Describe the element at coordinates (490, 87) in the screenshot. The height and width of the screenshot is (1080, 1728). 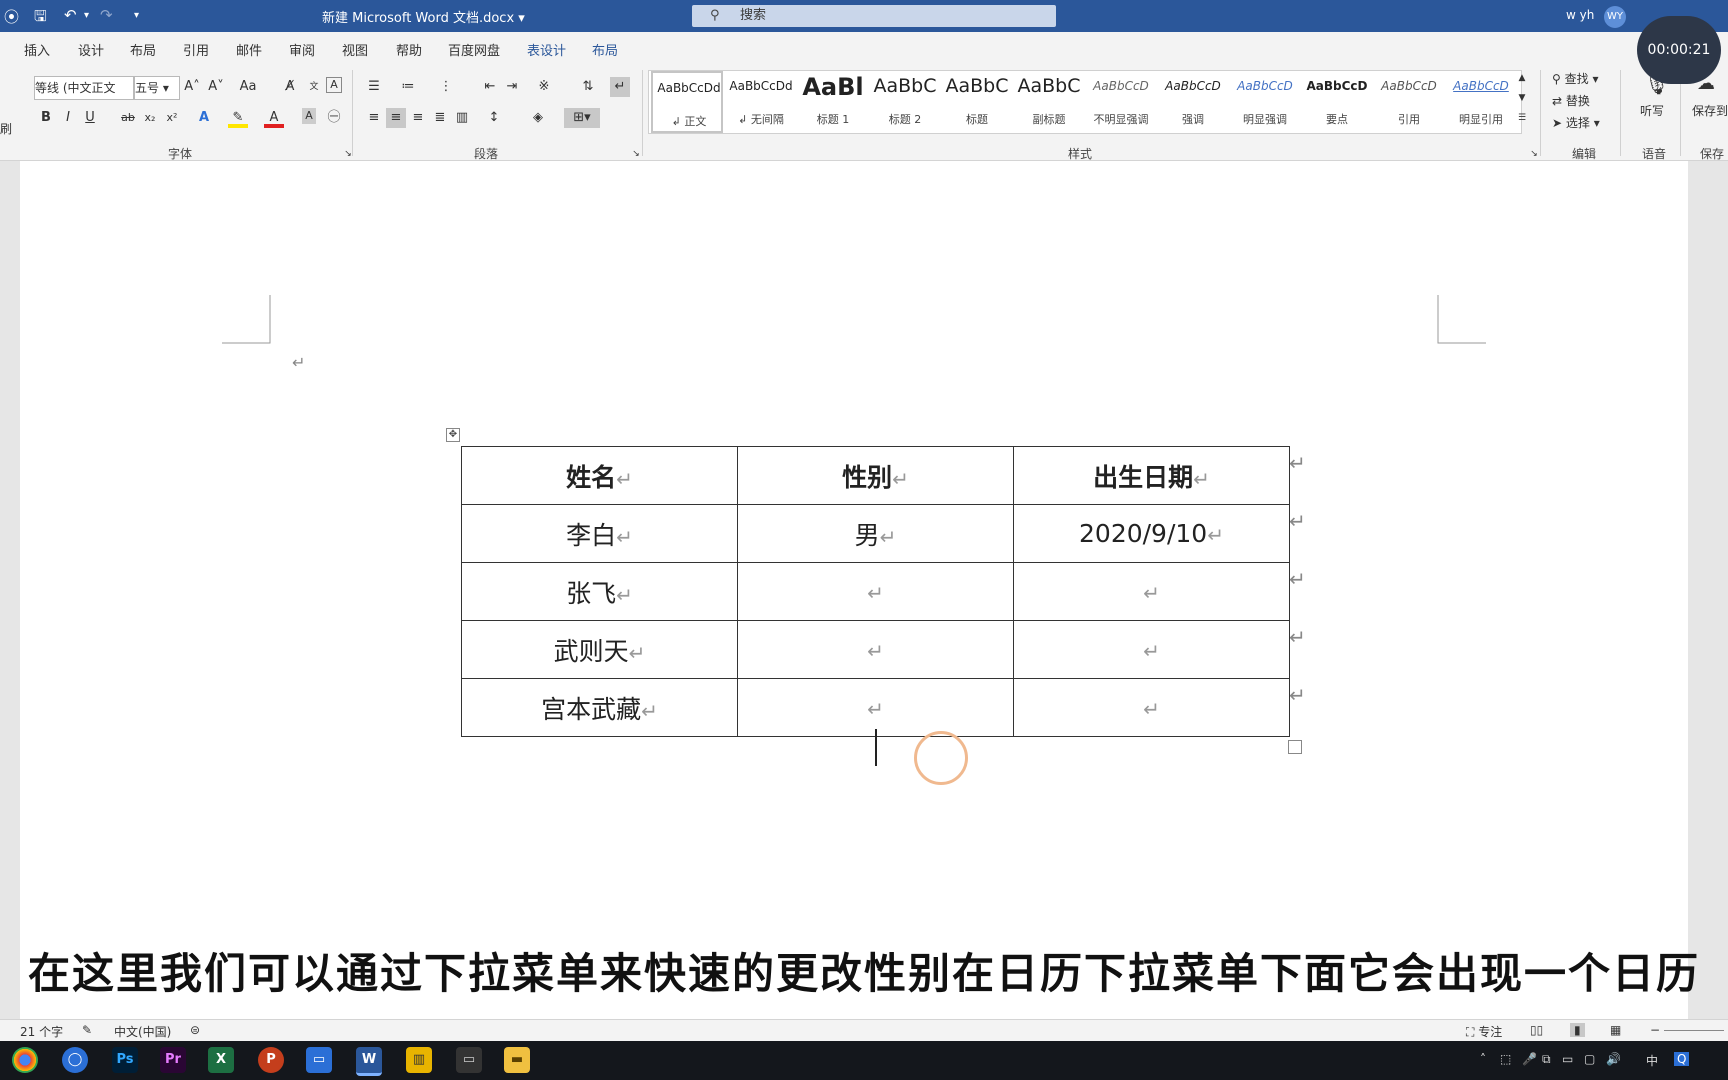
I see `decrease-indent-icon: ⇤` at that location.